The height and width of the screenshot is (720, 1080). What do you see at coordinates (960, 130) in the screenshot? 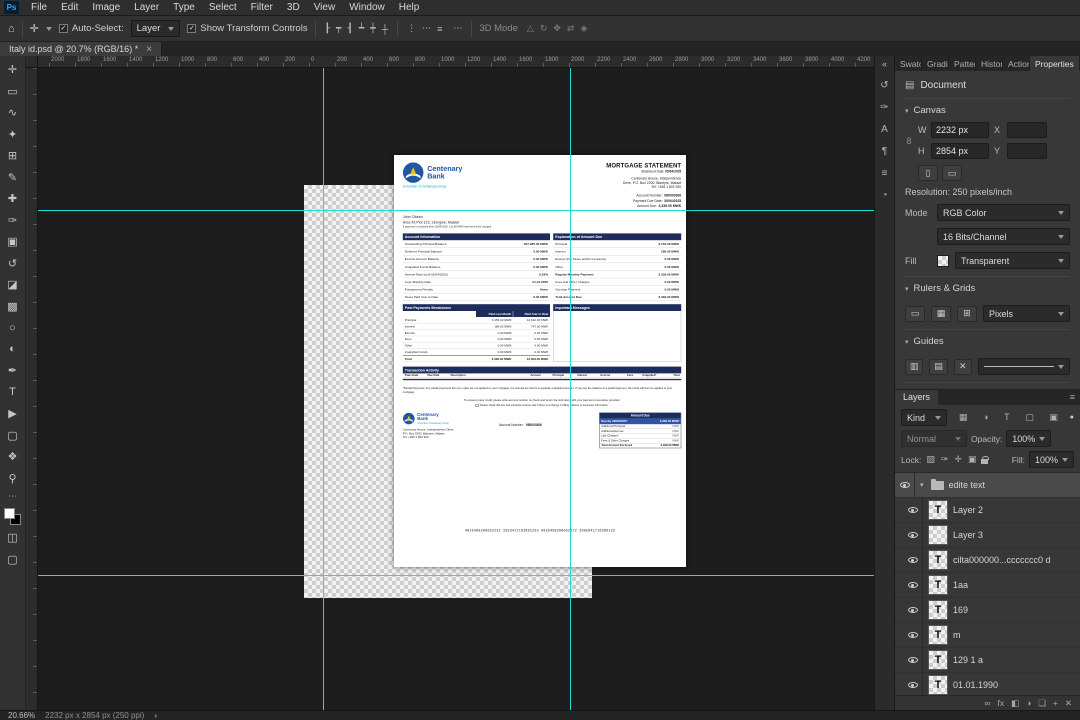
I see `canvas-width-field: 2232 px` at bounding box center [960, 130].